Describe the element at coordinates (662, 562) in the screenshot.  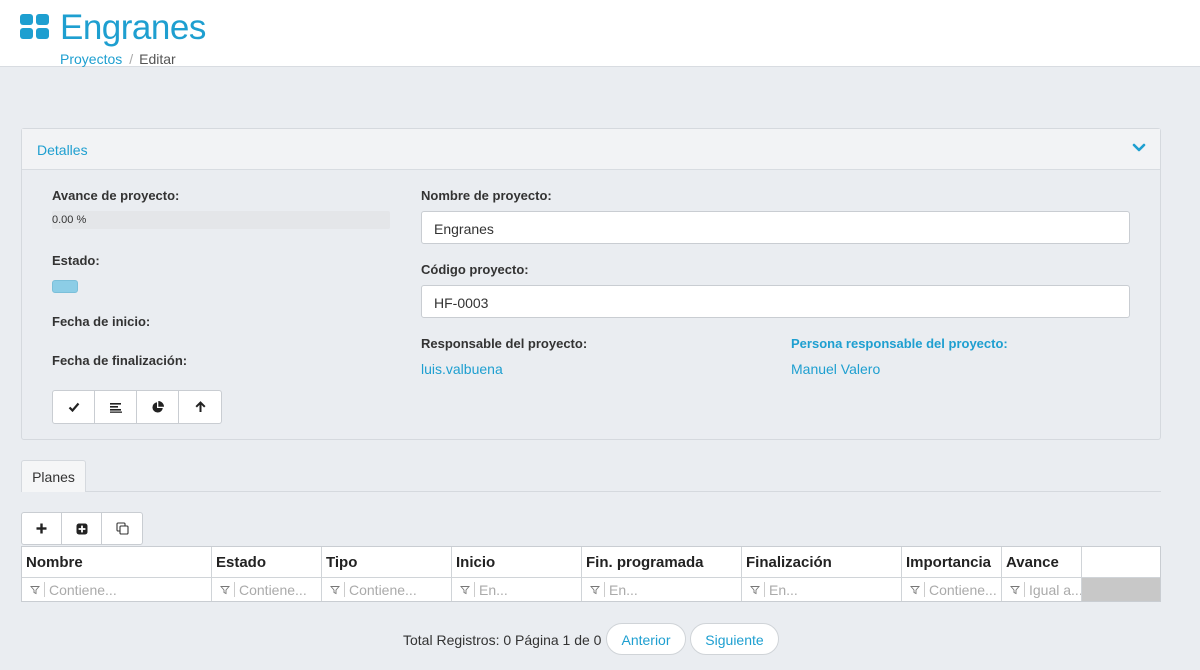
I see `column-header-fin-programada: Fin. programada` at that location.